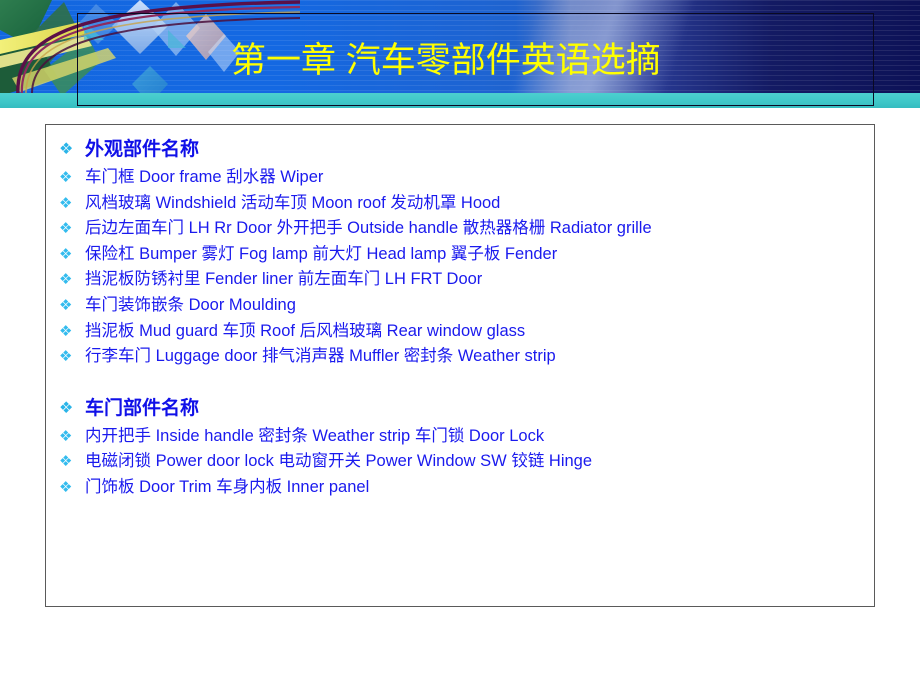  Describe the element at coordinates (460, 488) in the screenshot. I see `list-item: ❖ 门饰板 Door Trim 车身内板 Inner panel` at that location.